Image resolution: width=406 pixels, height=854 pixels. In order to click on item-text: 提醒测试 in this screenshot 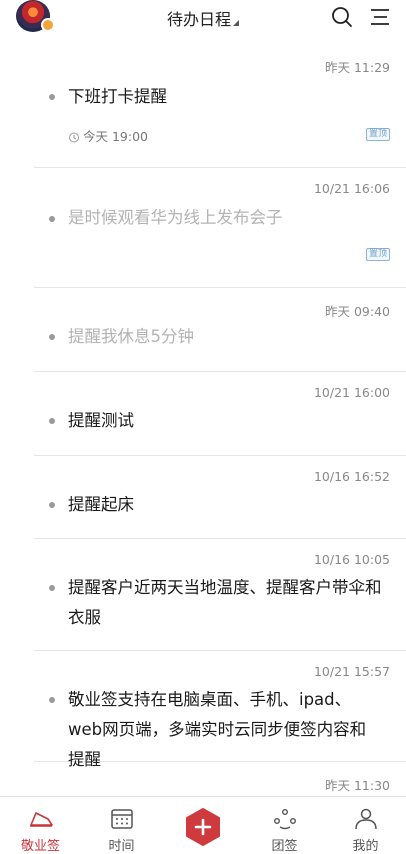, I will do `click(101, 420)`.